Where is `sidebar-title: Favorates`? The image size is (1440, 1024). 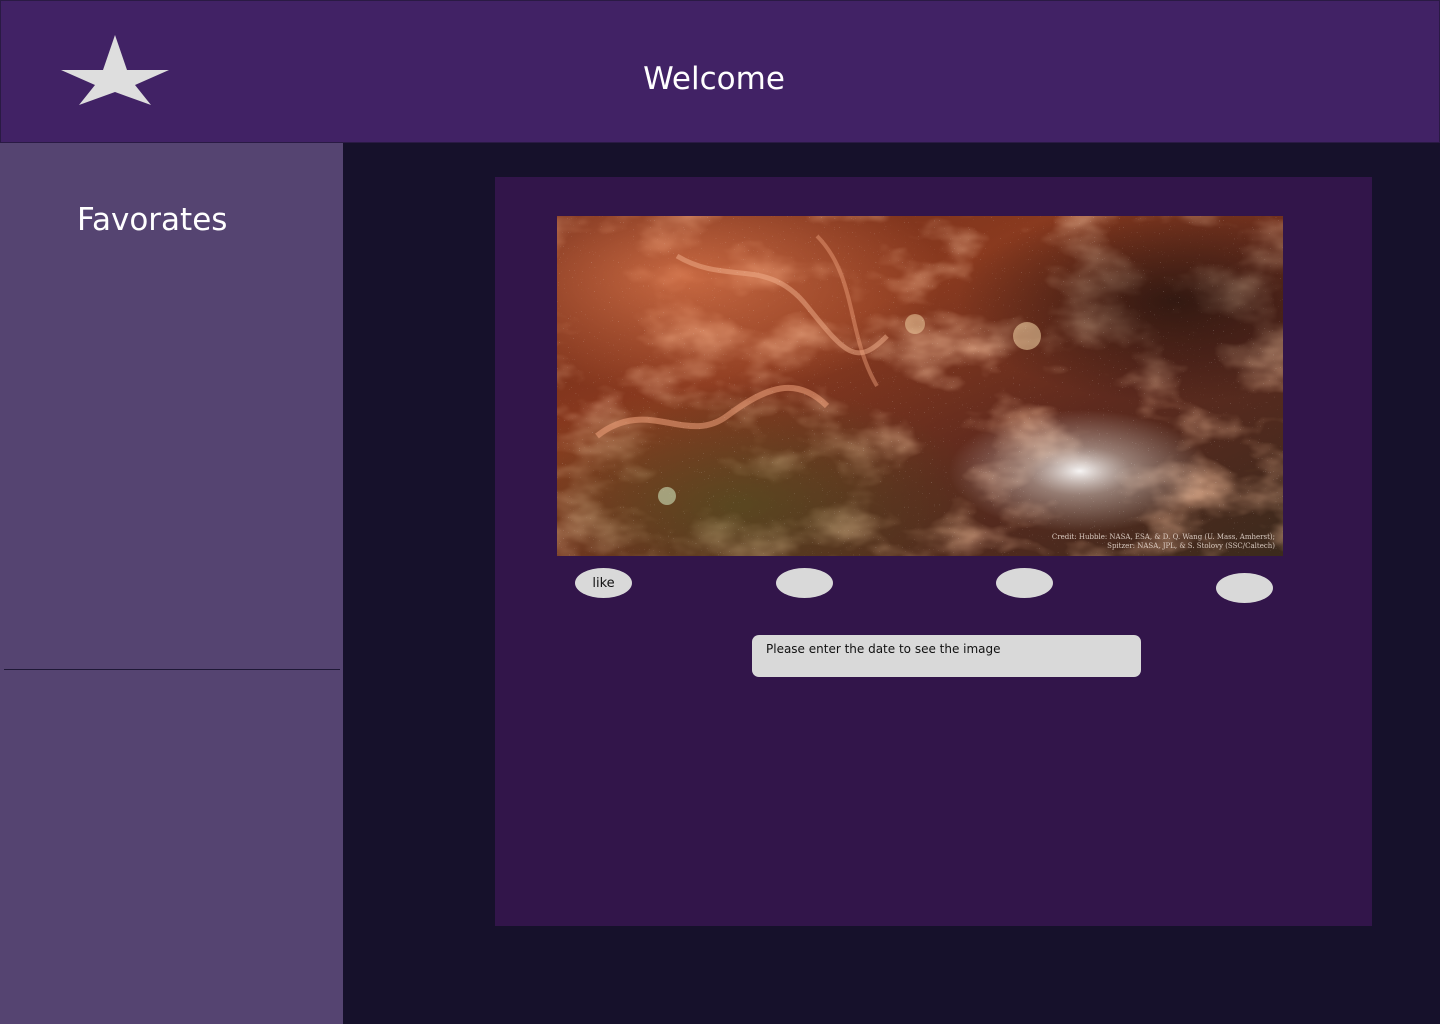
sidebar-title: Favorates is located at coordinates (152, 220).